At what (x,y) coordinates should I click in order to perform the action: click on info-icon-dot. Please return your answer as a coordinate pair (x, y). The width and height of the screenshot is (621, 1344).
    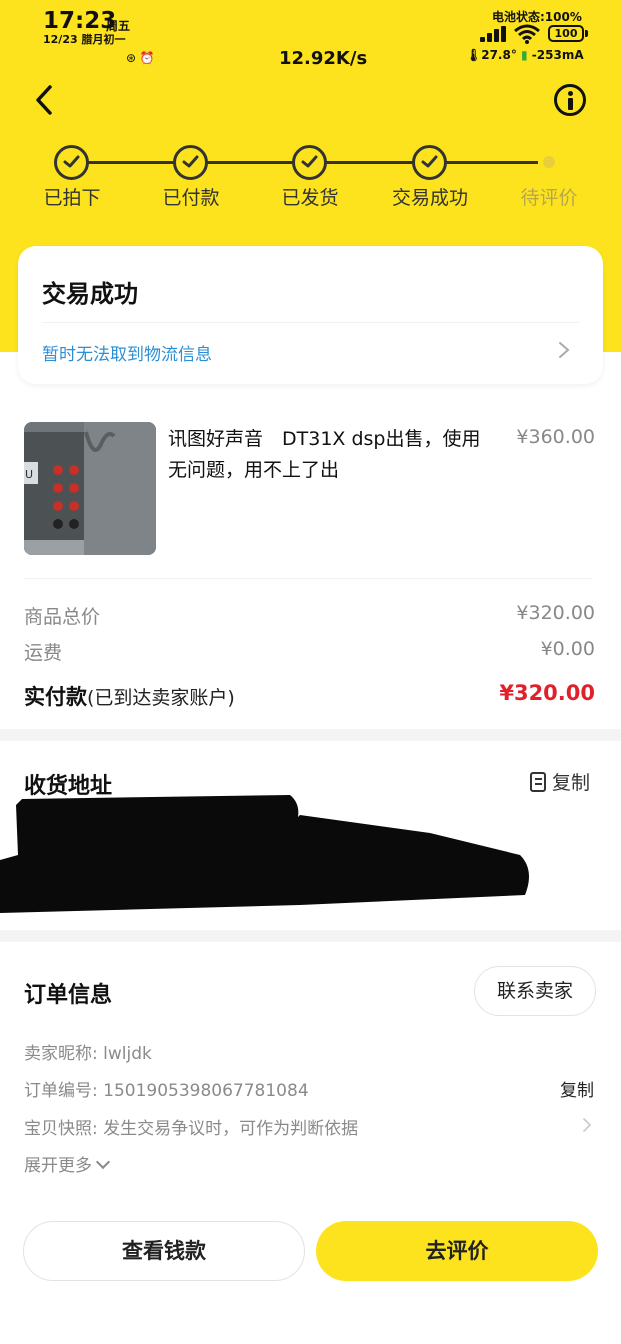
    Looking at the image, I should click on (570, 93).